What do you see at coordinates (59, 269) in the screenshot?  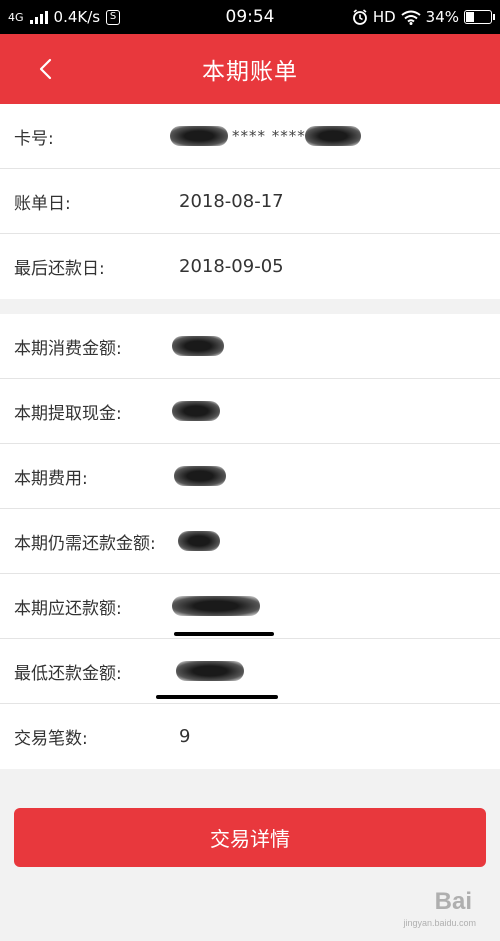 I see `due-date-label: 最后还款日:` at bounding box center [59, 269].